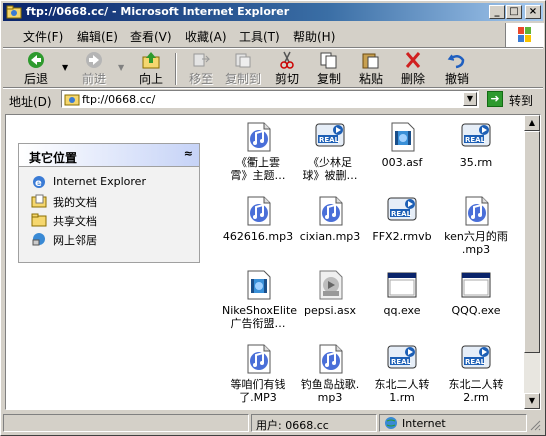 This screenshot has height=436, width=546. What do you see at coordinates (476, 162) in the screenshot?
I see `file-name: 35.rm` at bounding box center [476, 162].